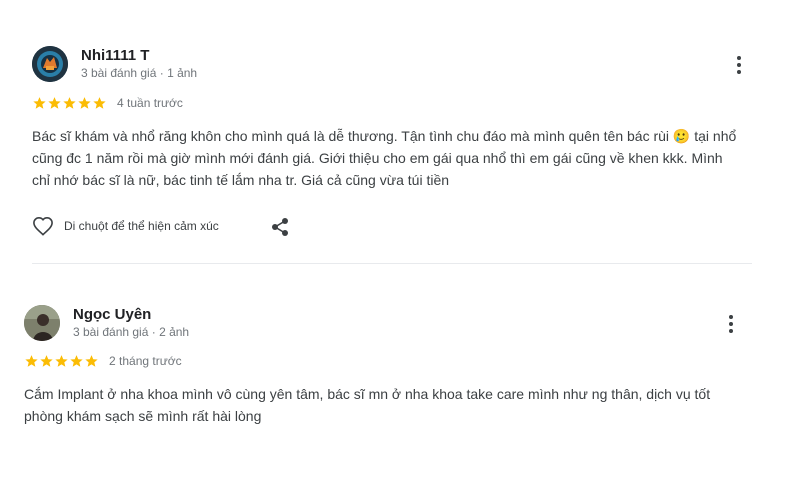  I want to click on heart-outline-icon, so click(43, 226).